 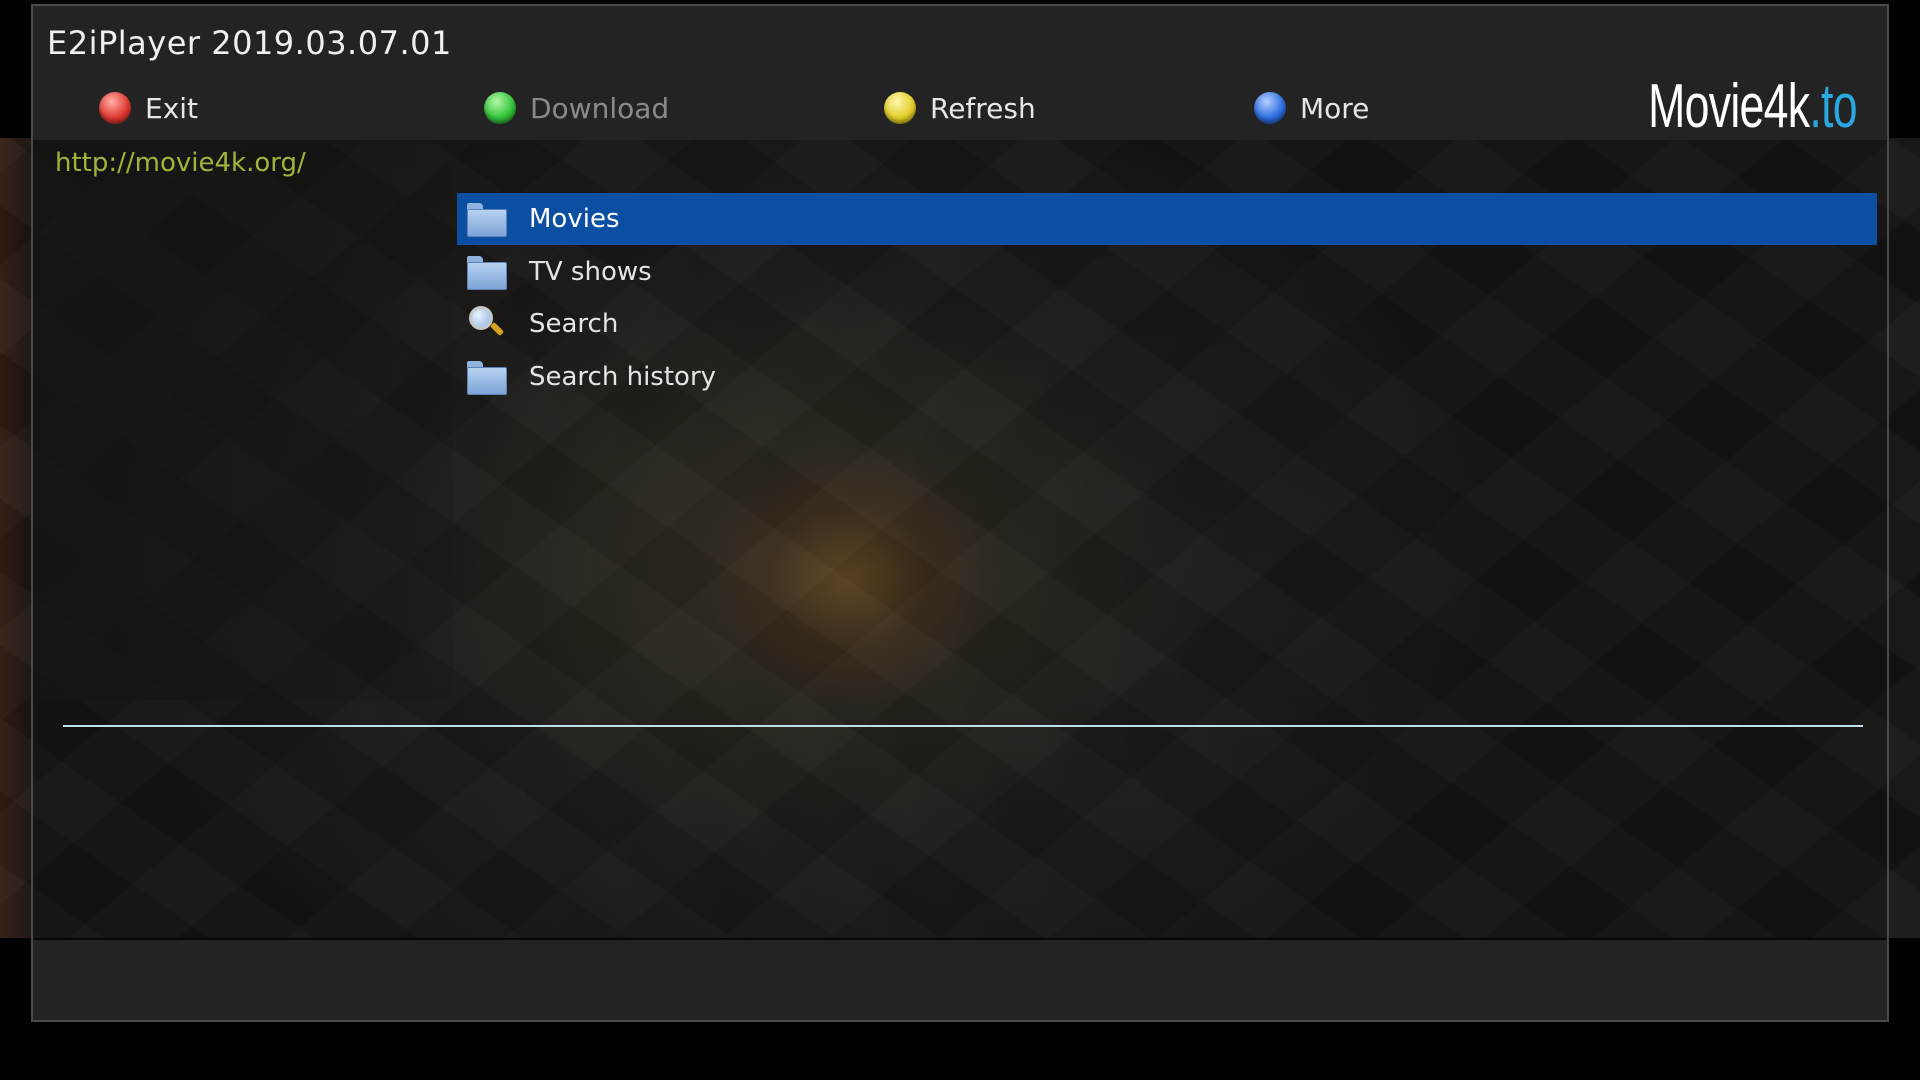 What do you see at coordinates (960, 980) in the screenshot?
I see `footer-bar` at bounding box center [960, 980].